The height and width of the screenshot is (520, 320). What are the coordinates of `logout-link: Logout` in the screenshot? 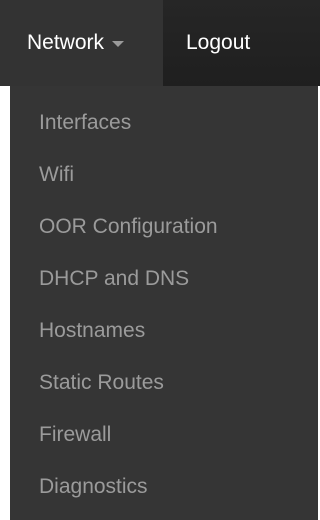 It's located at (206, 43).